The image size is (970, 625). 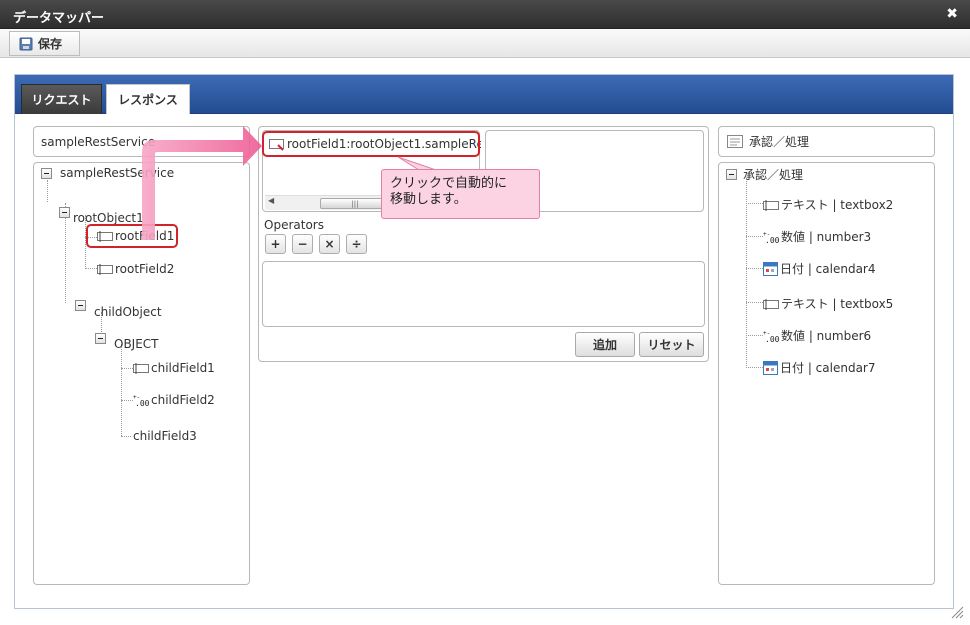 What do you see at coordinates (819, 268) in the screenshot?
I see `target-node-calendar4: 日付 | calendar4` at bounding box center [819, 268].